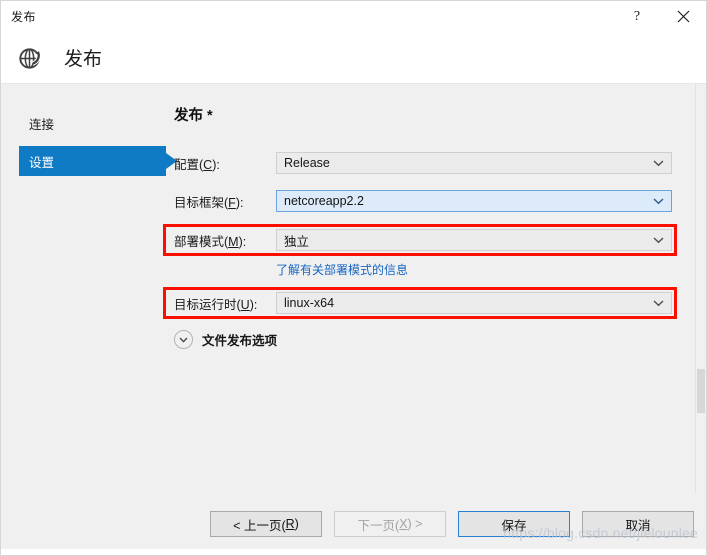 Image resolution: width=707 pixels, height=556 pixels. I want to click on dialog-header: 发布, so click(353, 58).